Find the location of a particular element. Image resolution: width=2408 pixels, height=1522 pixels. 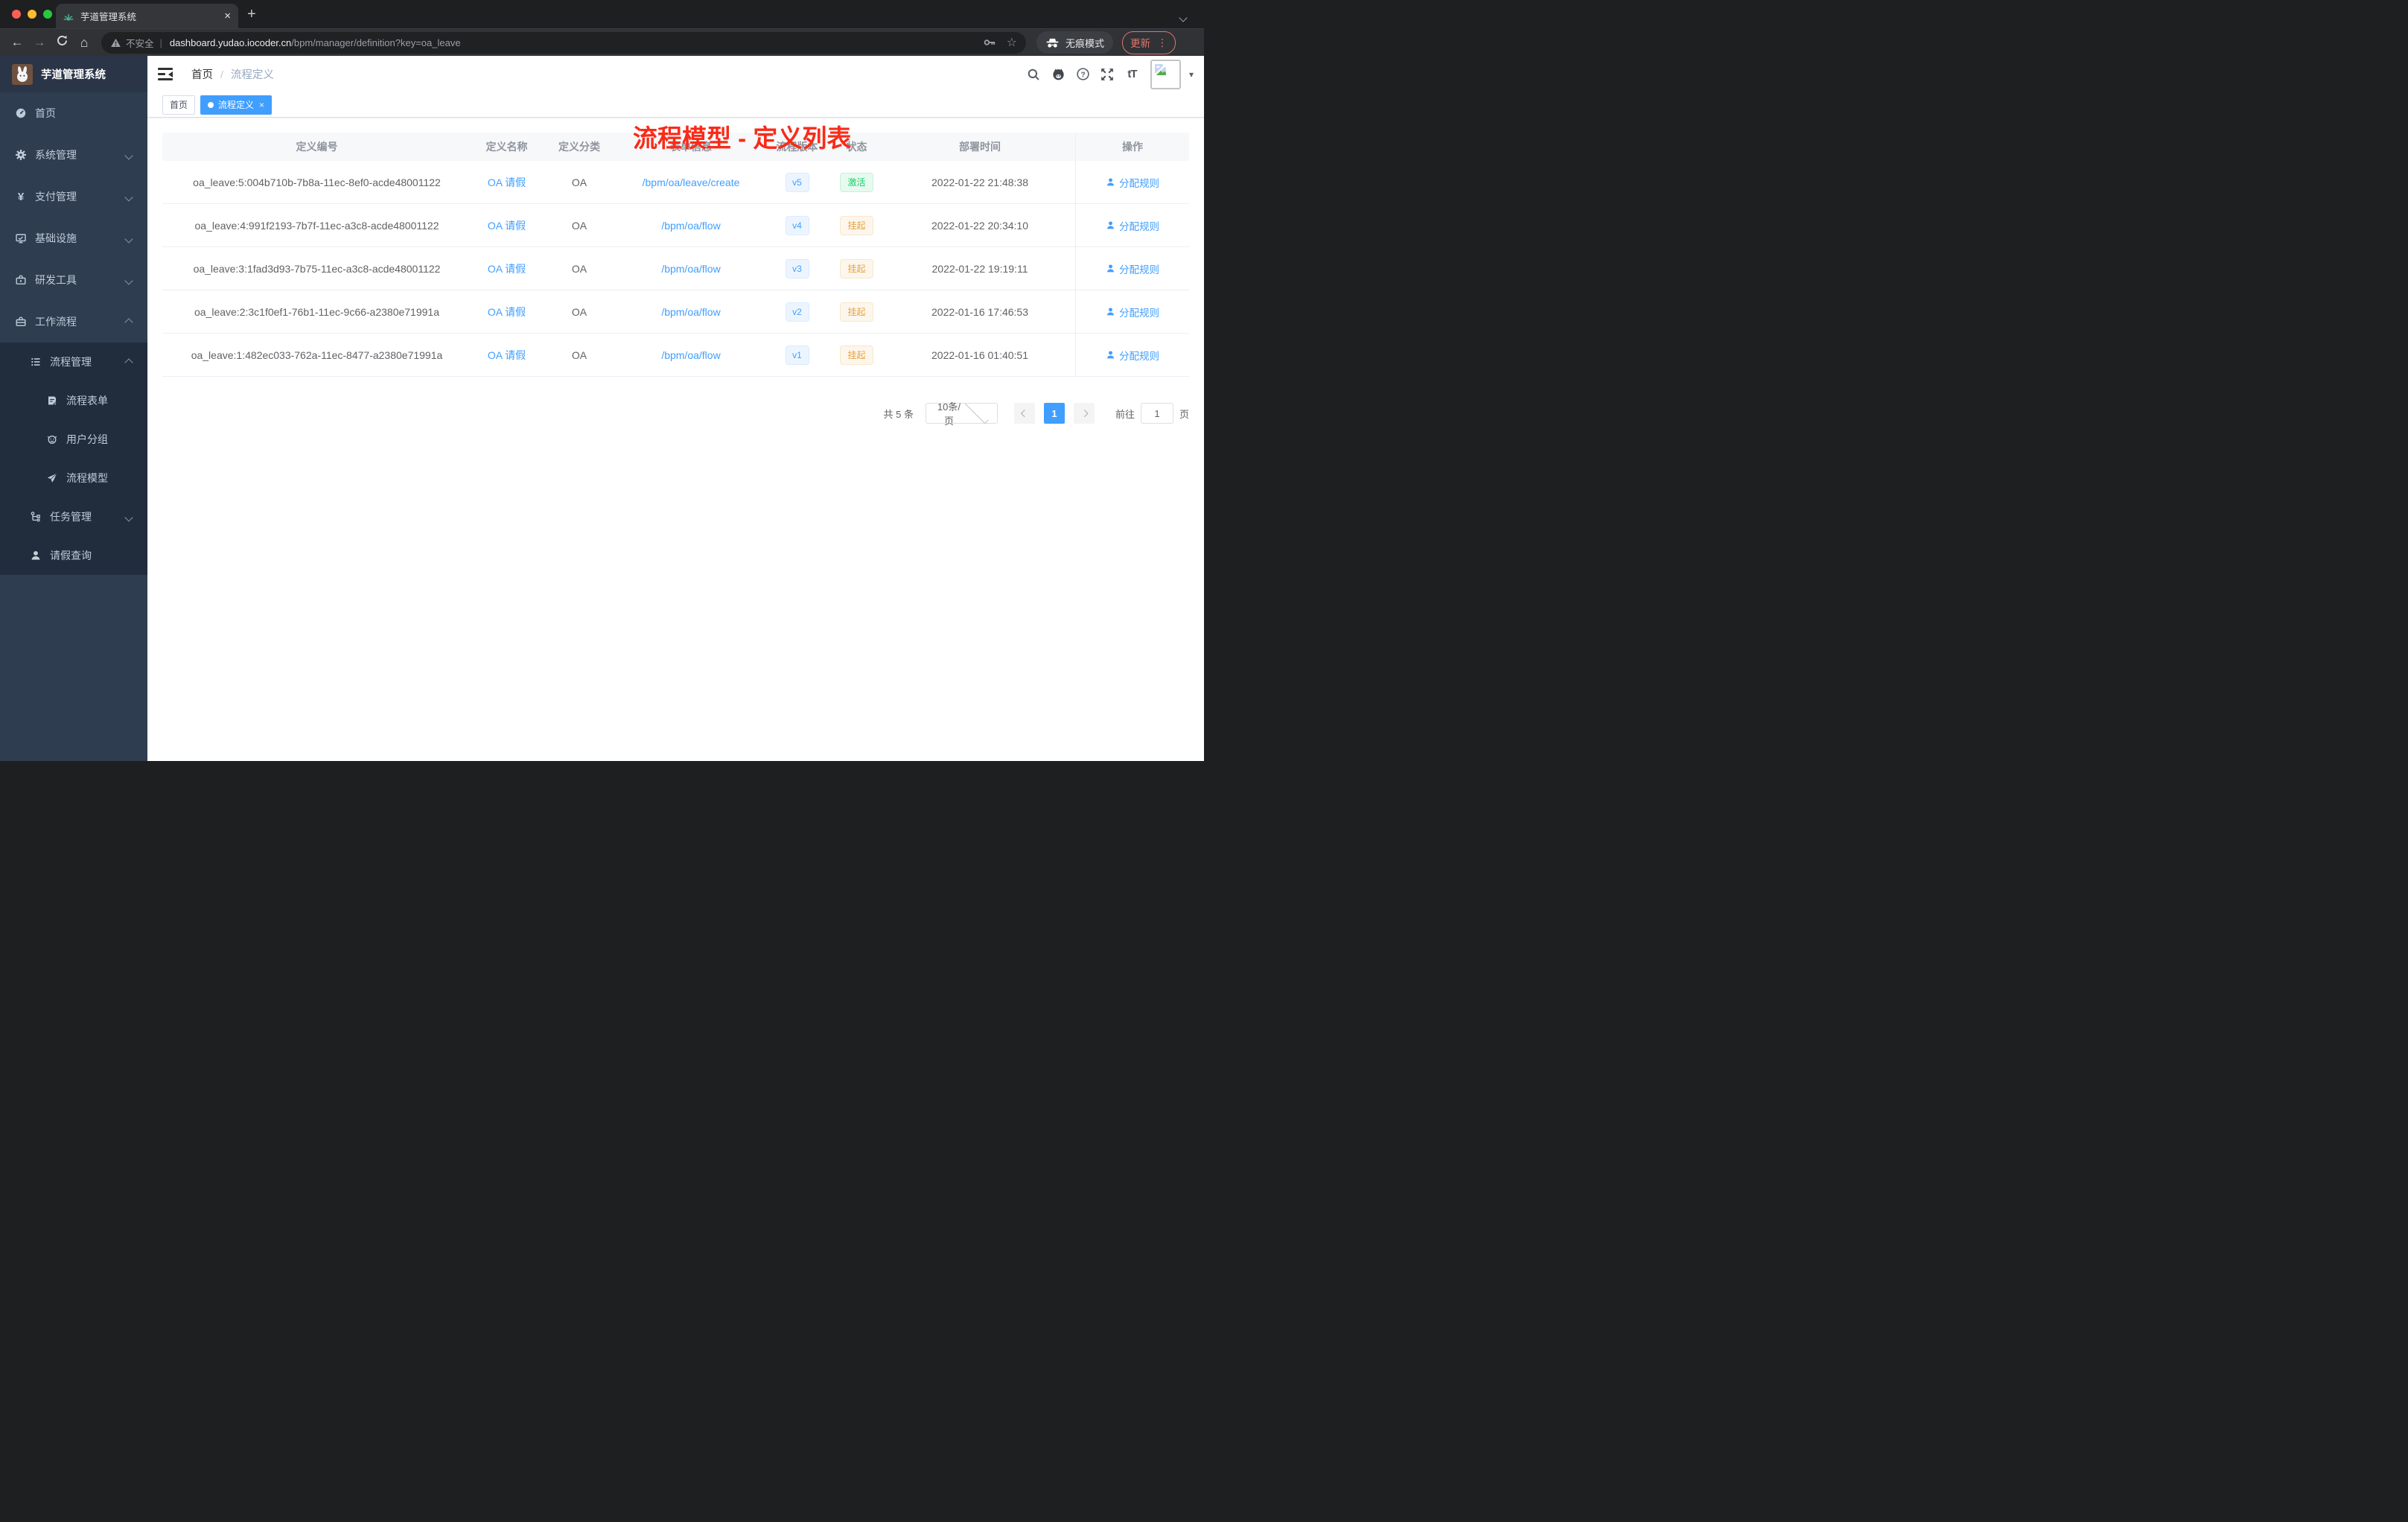

tag-process-definition: 流程定义 × is located at coordinates (236, 105).